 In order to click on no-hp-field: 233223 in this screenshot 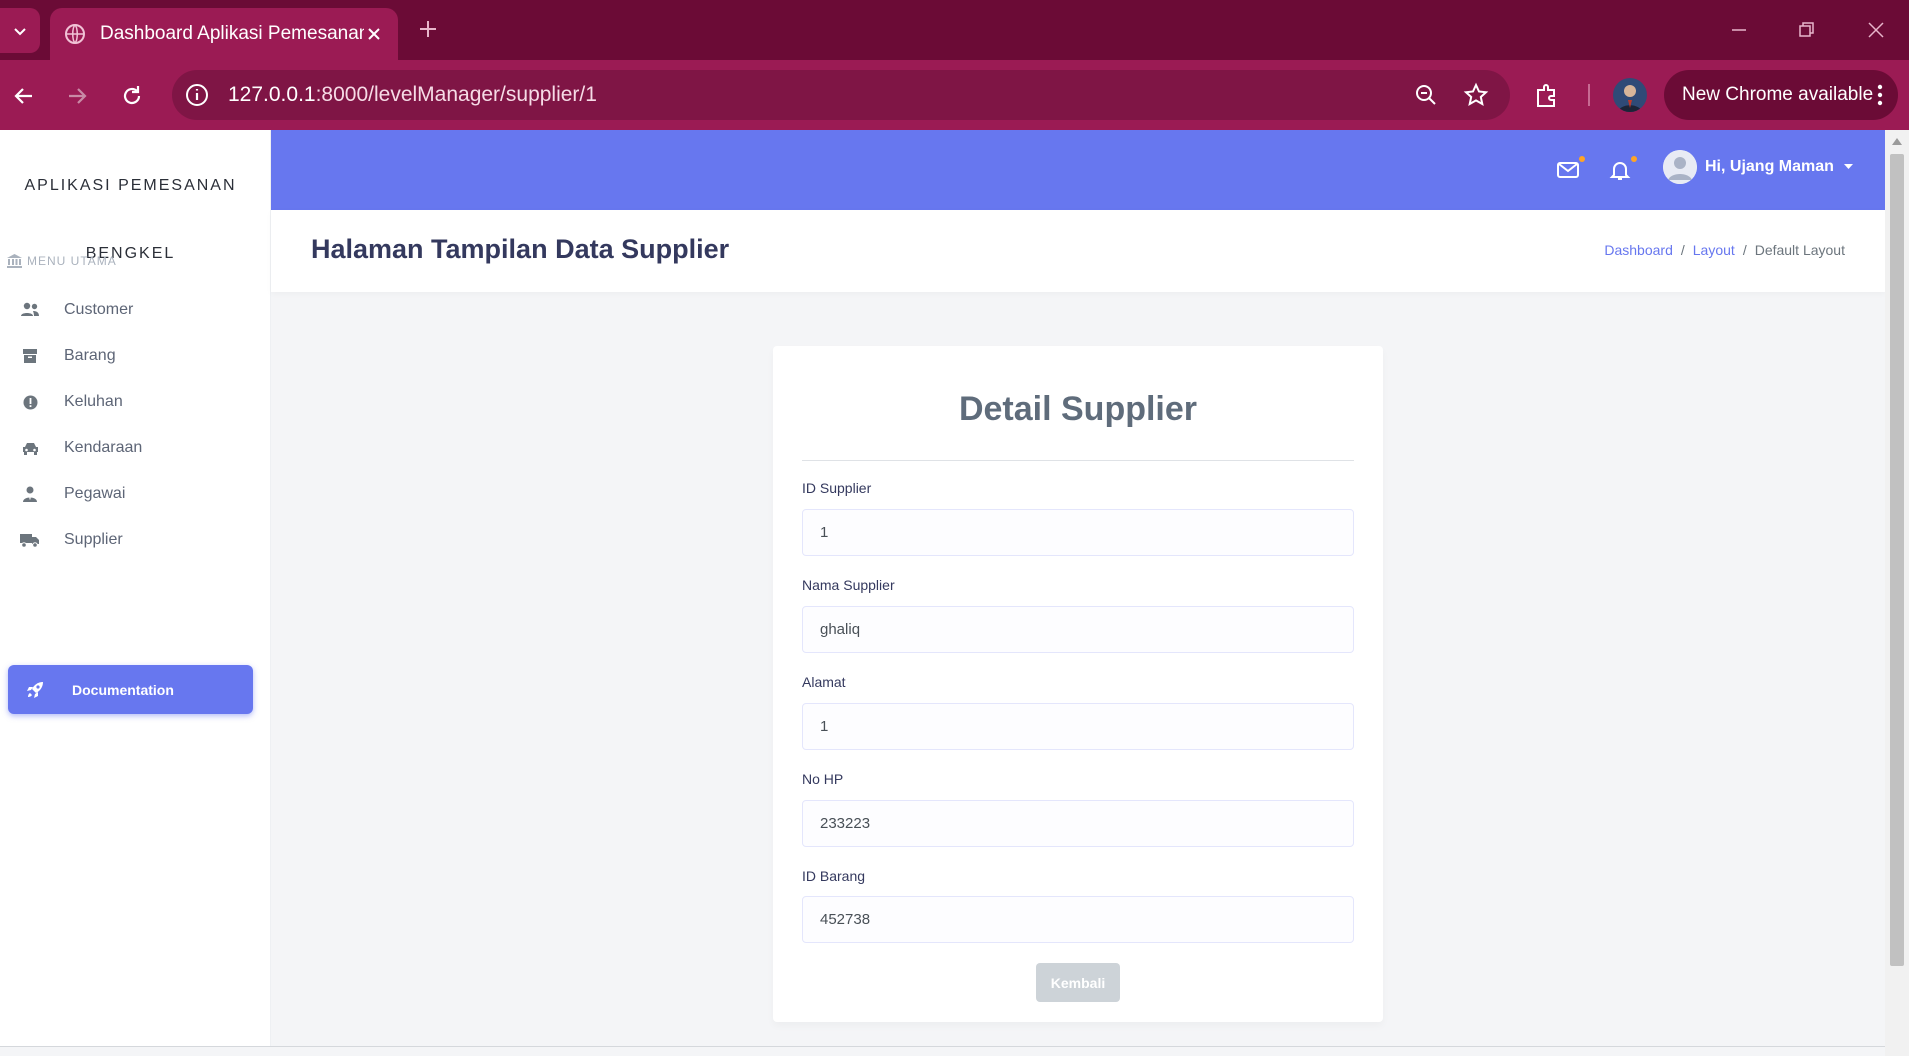, I will do `click(1078, 823)`.